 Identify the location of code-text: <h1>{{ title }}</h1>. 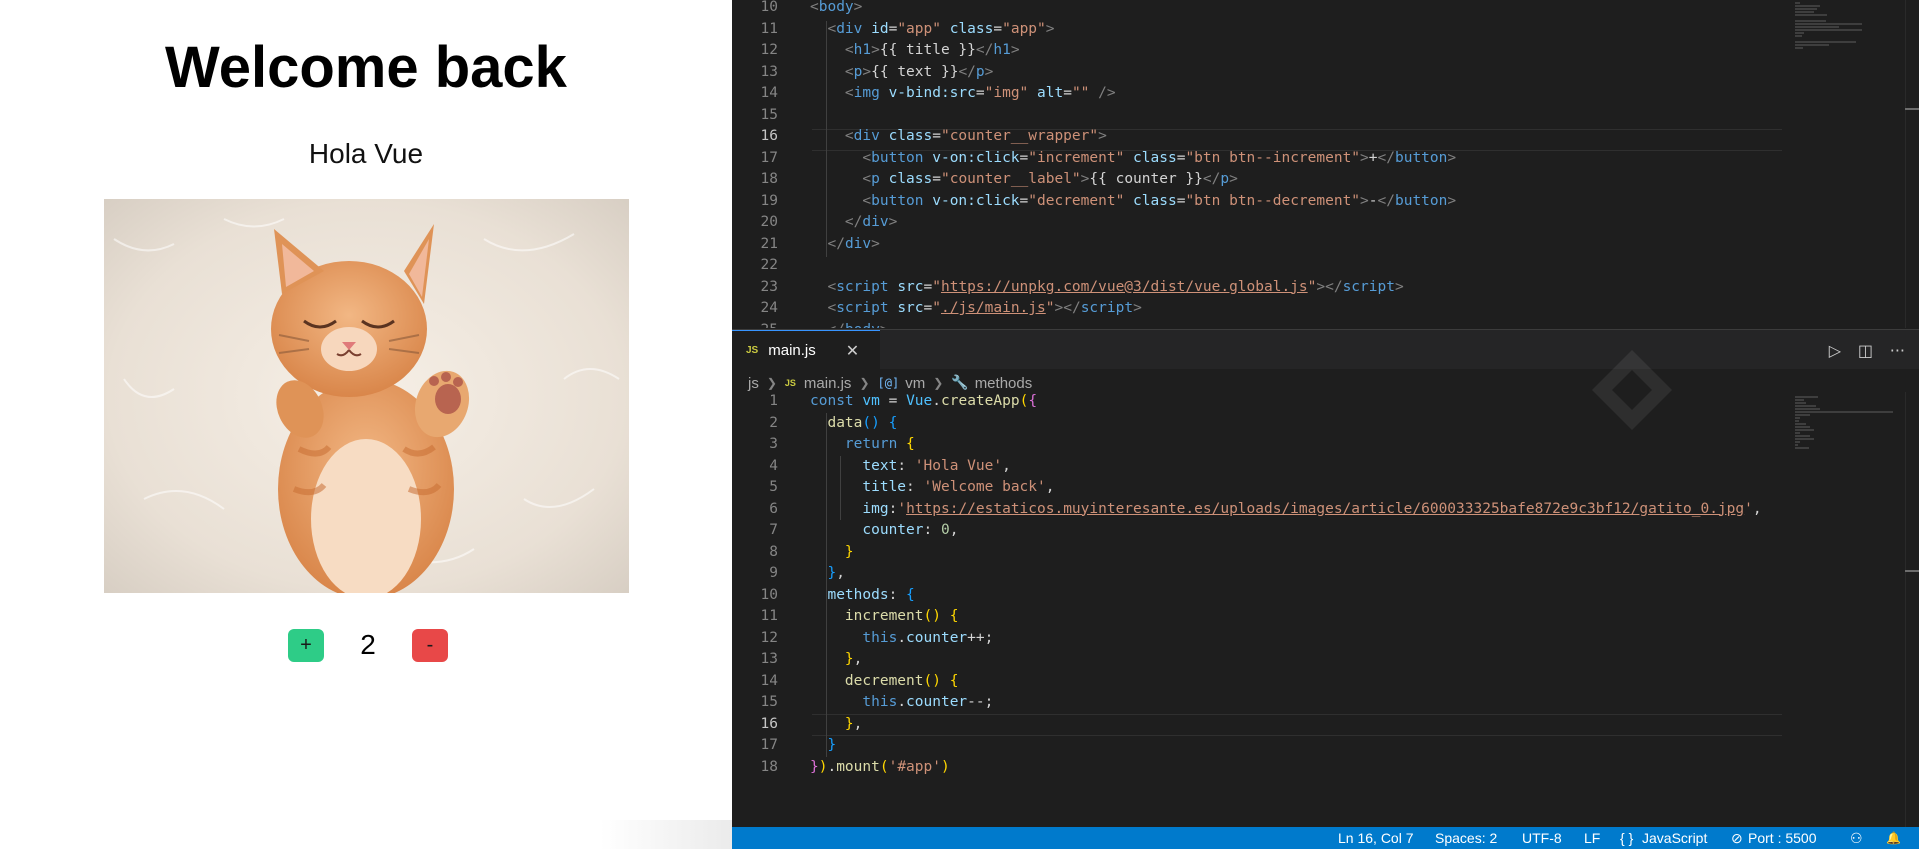
(915, 51).